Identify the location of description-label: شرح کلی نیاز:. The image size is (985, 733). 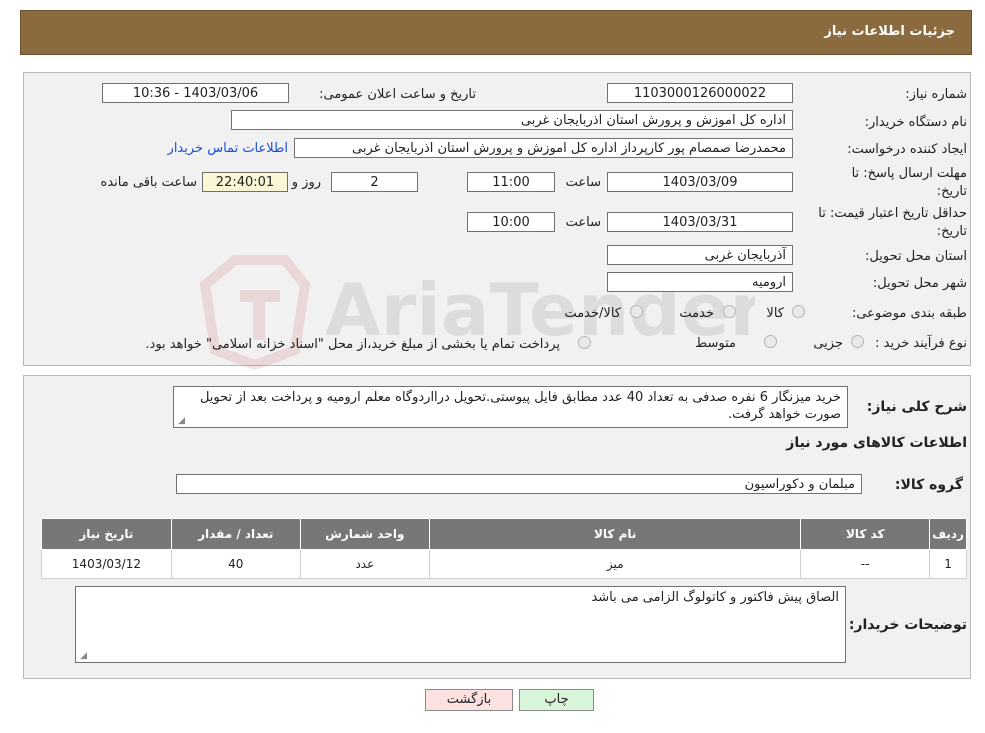
(916, 407).